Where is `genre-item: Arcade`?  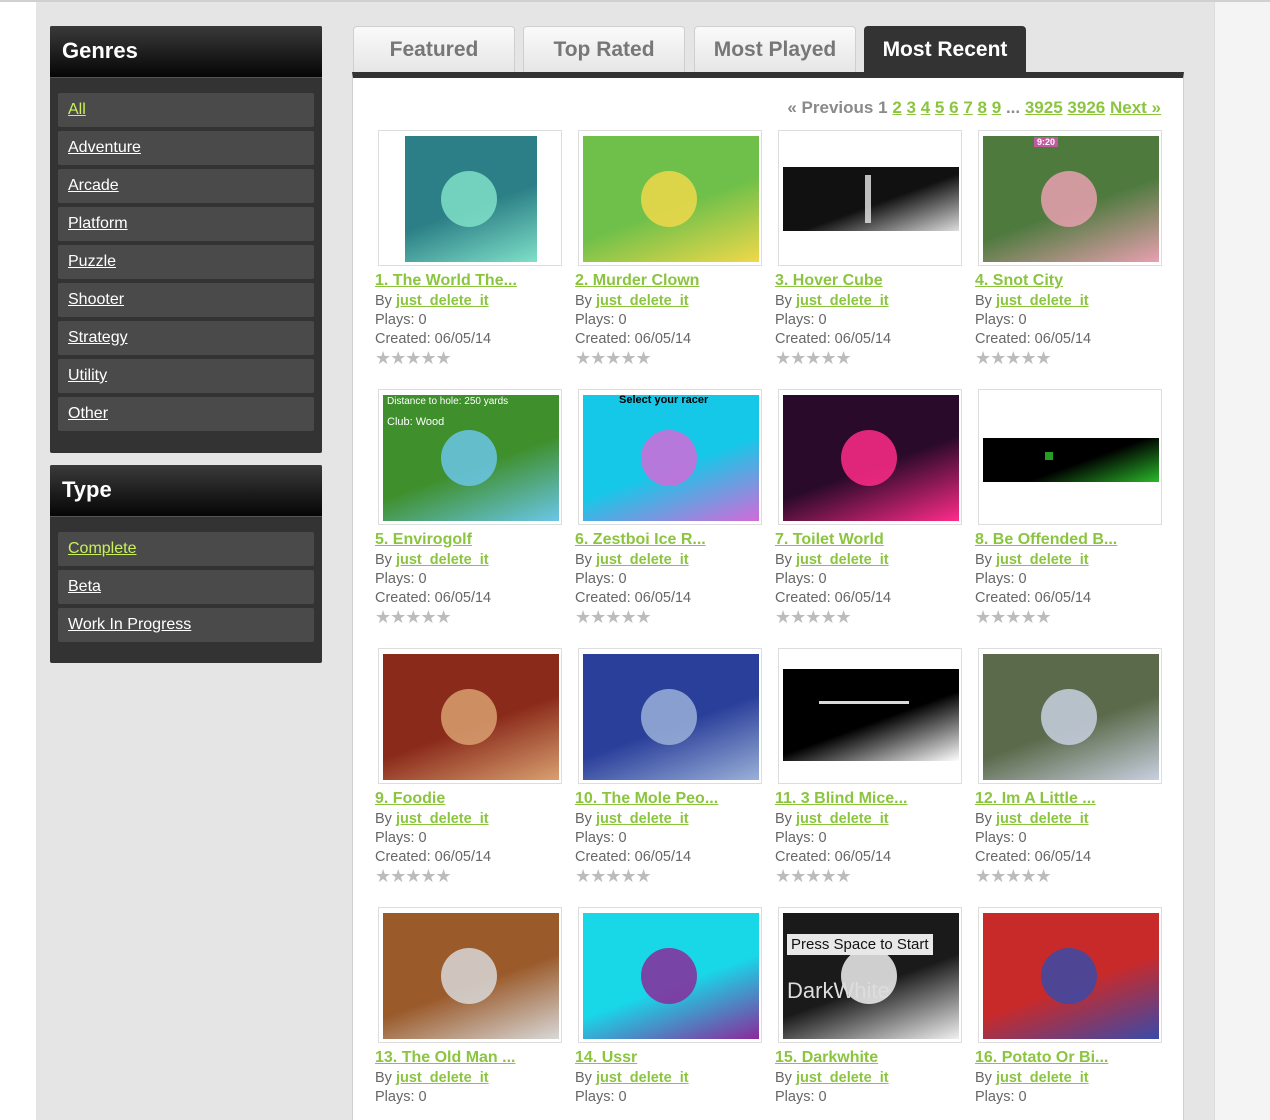 genre-item: Arcade is located at coordinates (186, 186).